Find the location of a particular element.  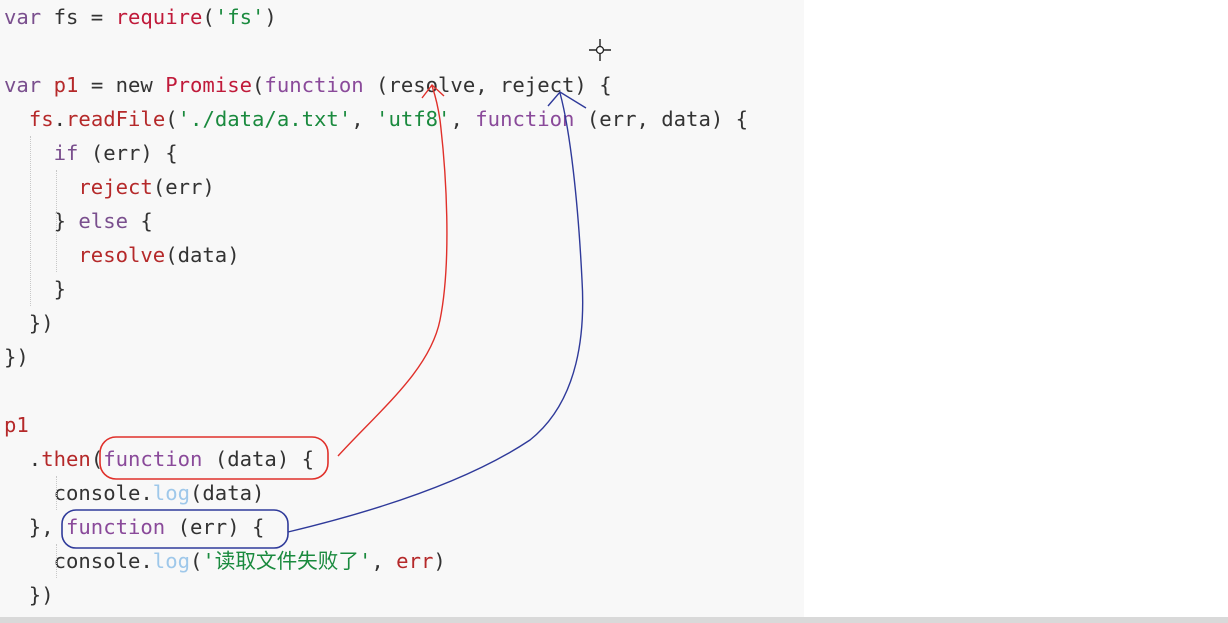

code-token: '读取文件失败了' is located at coordinates (287, 561).